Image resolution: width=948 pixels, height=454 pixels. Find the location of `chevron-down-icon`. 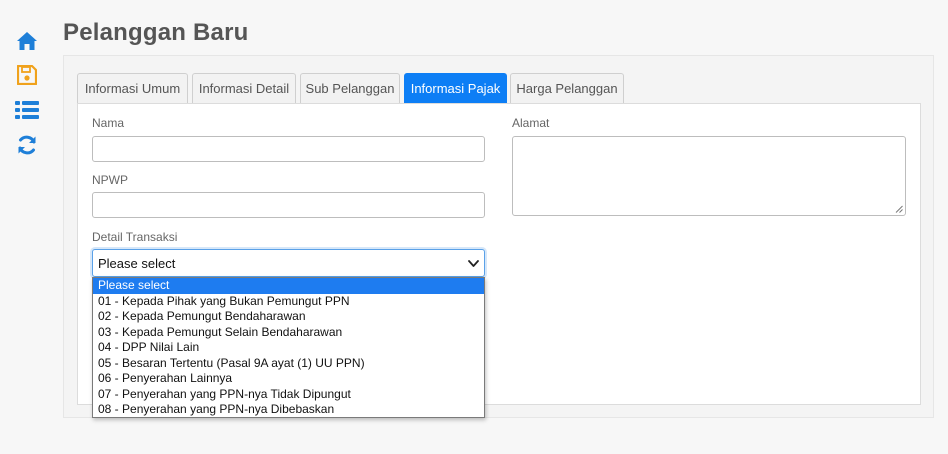

chevron-down-icon is located at coordinates (473, 263).